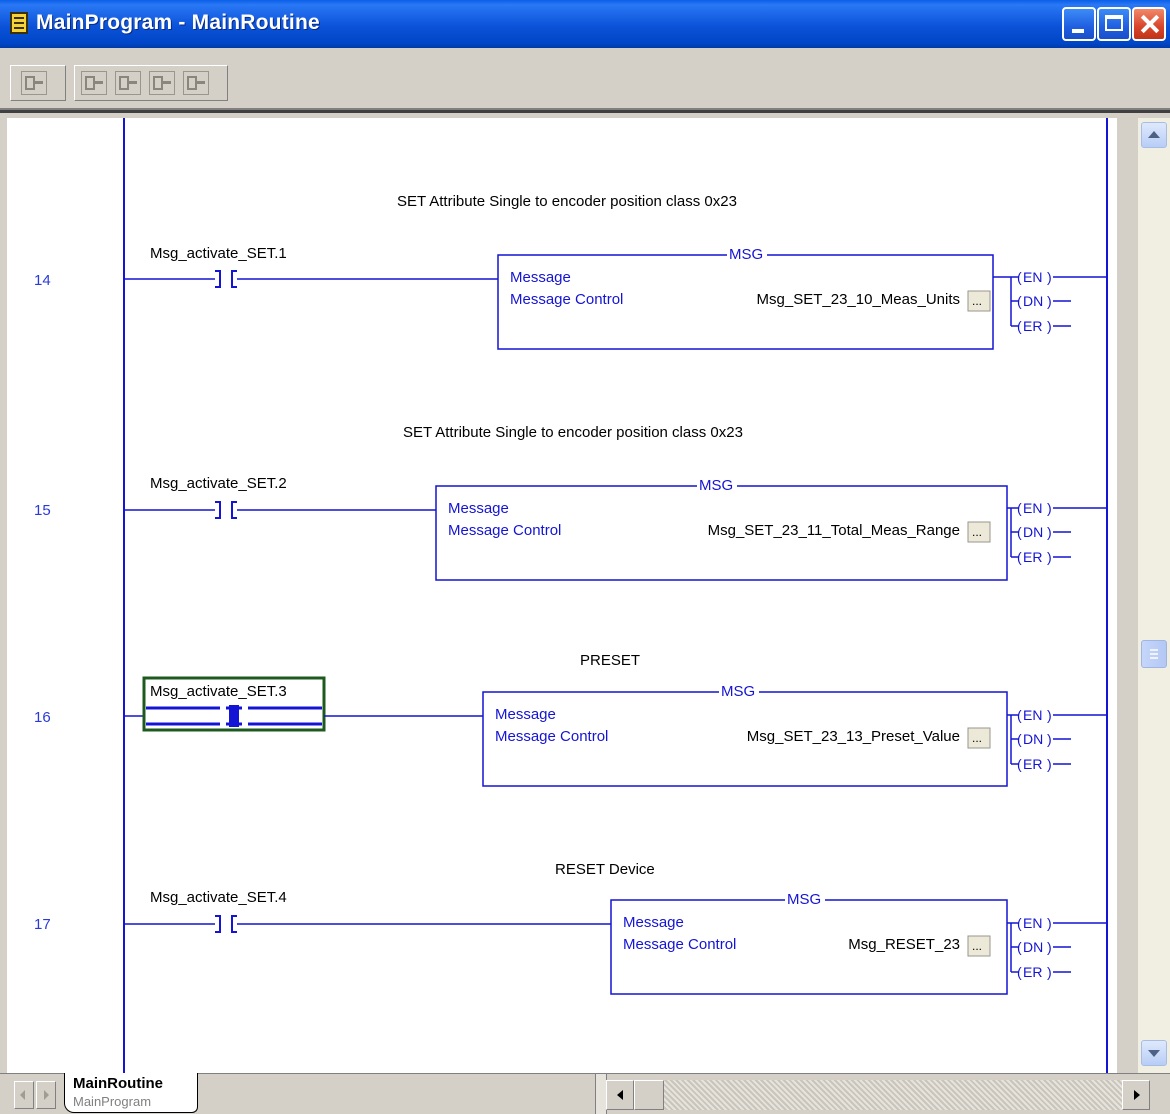 Image resolution: width=1170 pixels, height=1114 pixels. I want to click on selected-contact: Msg_activate_SET.3, so click(234, 704).